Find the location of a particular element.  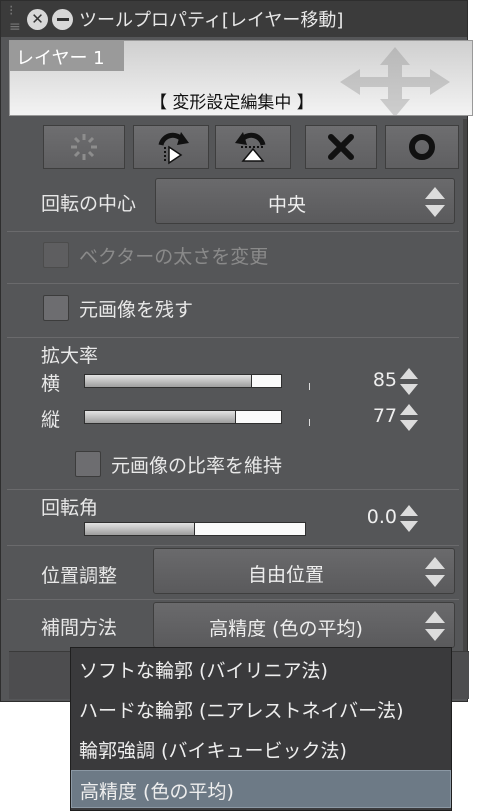

confirm-icon is located at coordinates (422, 147).